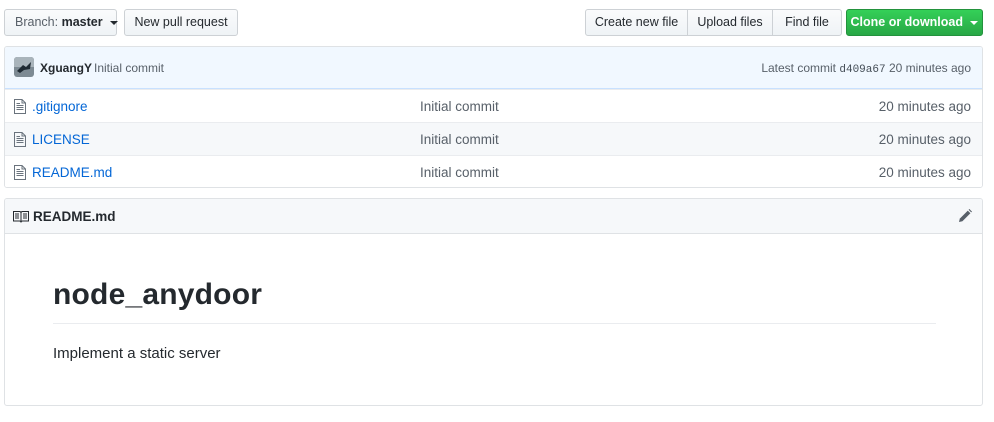  What do you see at coordinates (965, 216) in the screenshot?
I see `pencil-icon` at bounding box center [965, 216].